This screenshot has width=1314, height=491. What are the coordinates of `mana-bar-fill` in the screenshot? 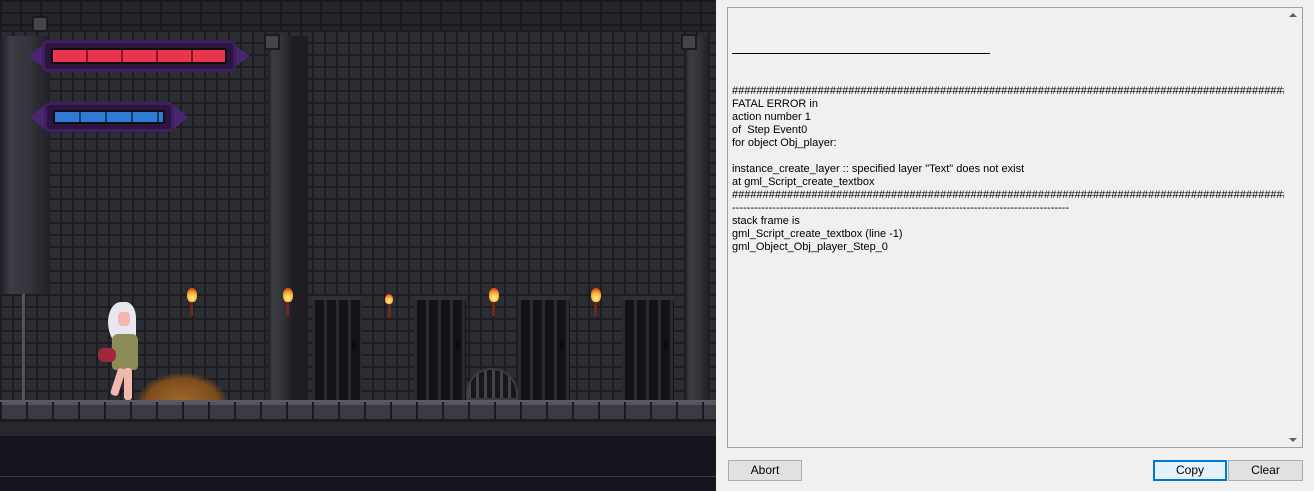 It's located at (109, 117).